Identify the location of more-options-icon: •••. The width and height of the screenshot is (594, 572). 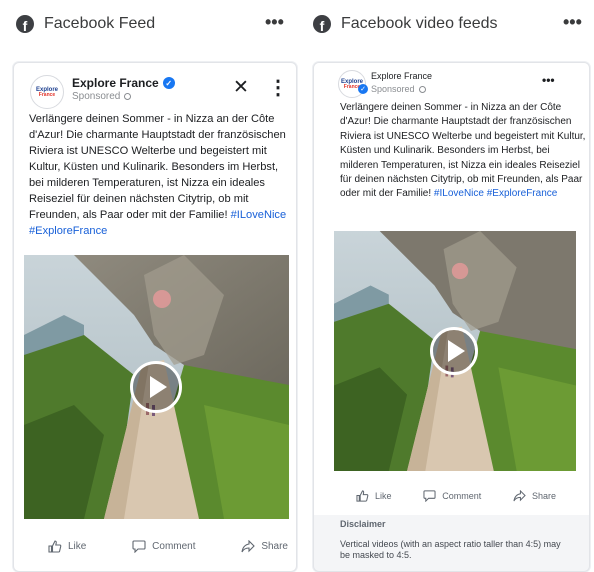
(548, 80).